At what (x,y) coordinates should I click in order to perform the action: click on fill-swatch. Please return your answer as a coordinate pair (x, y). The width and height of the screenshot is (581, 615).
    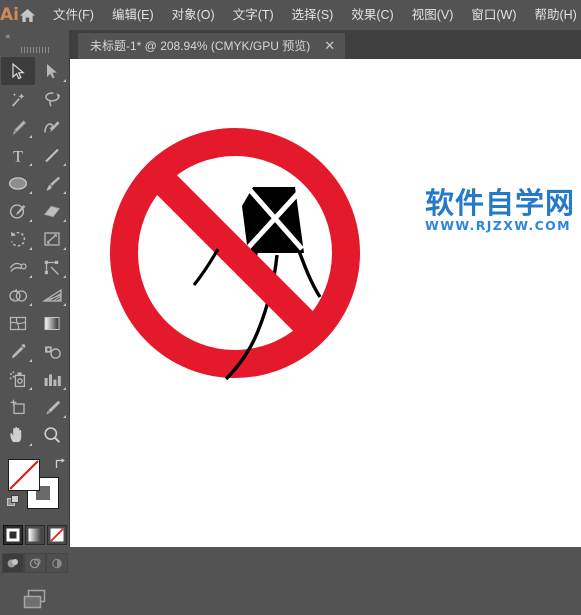
    Looking at the image, I should click on (24, 475).